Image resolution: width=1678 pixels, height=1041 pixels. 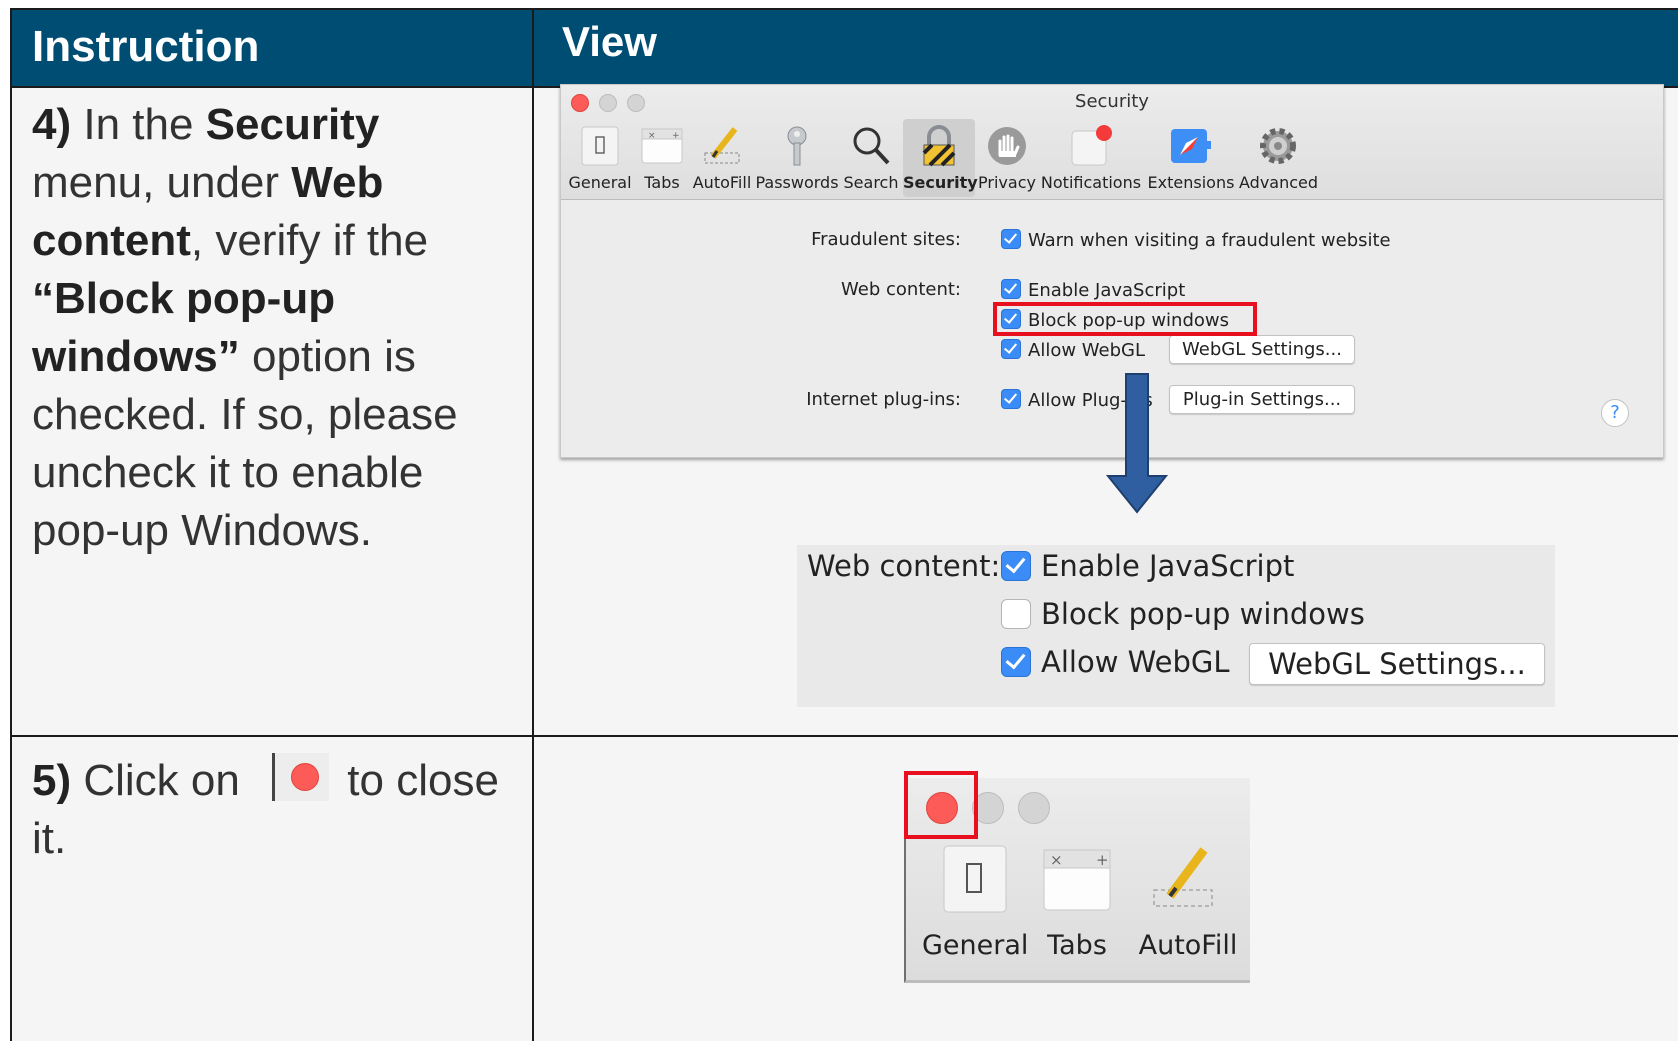 What do you see at coordinates (1183, 614) in the screenshot?
I see `zoom-block-popups-option: Block pop-up windows` at bounding box center [1183, 614].